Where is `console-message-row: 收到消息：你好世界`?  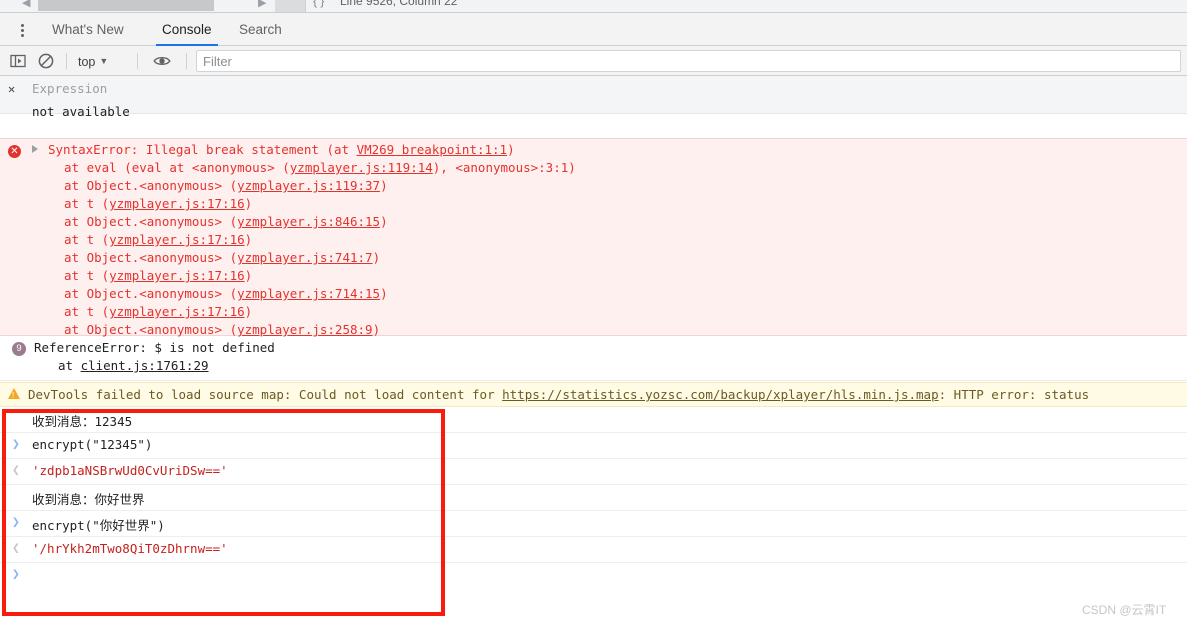
console-message-row: 收到消息：你好世界 is located at coordinates (593, 498).